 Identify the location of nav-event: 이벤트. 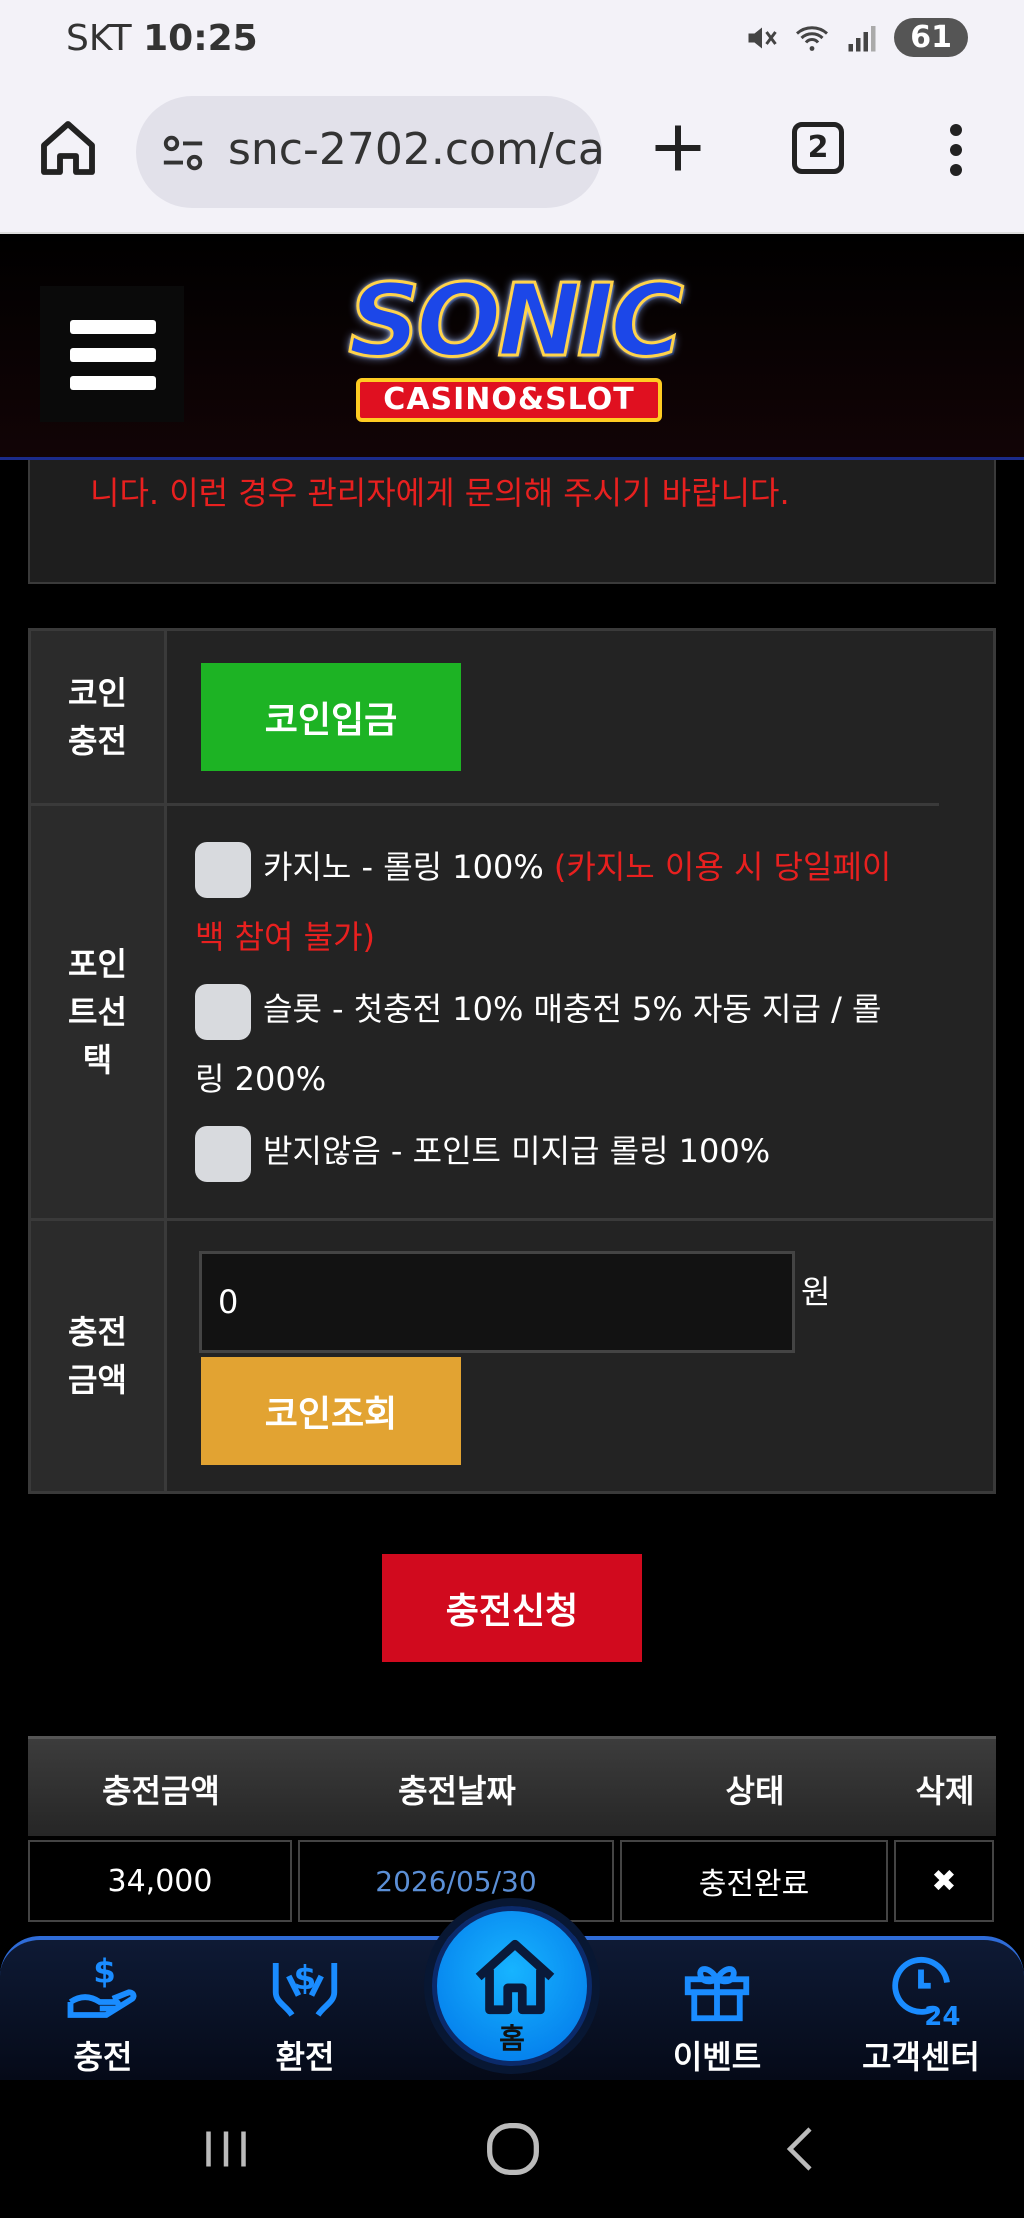
(717, 2015).